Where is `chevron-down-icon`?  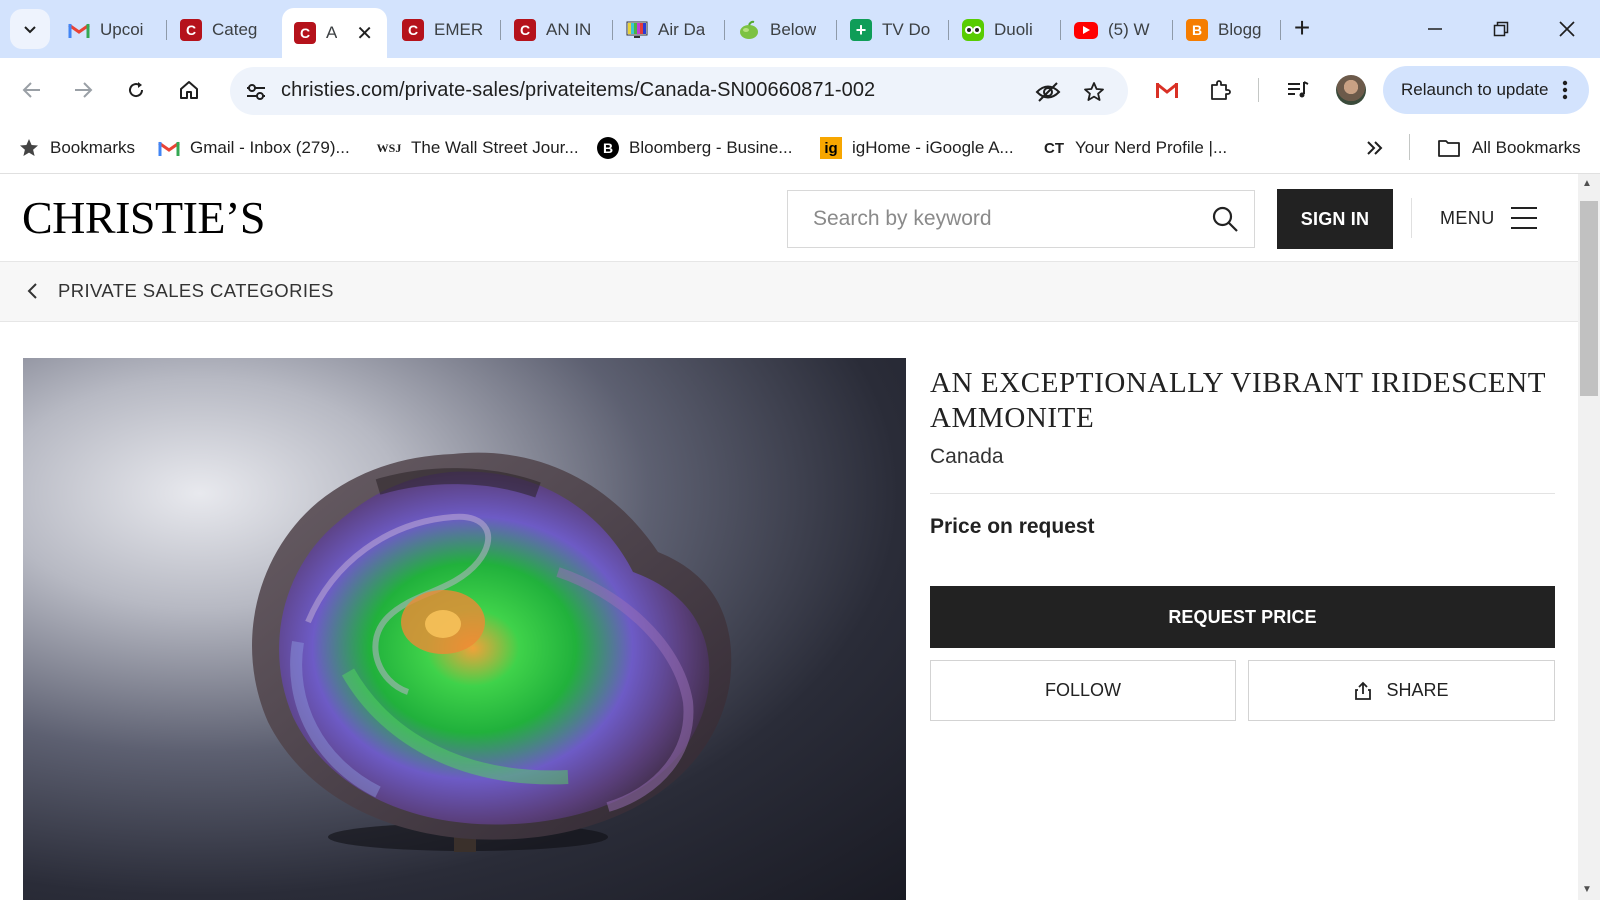
chevron-down-icon is located at coordinates (30, 30).